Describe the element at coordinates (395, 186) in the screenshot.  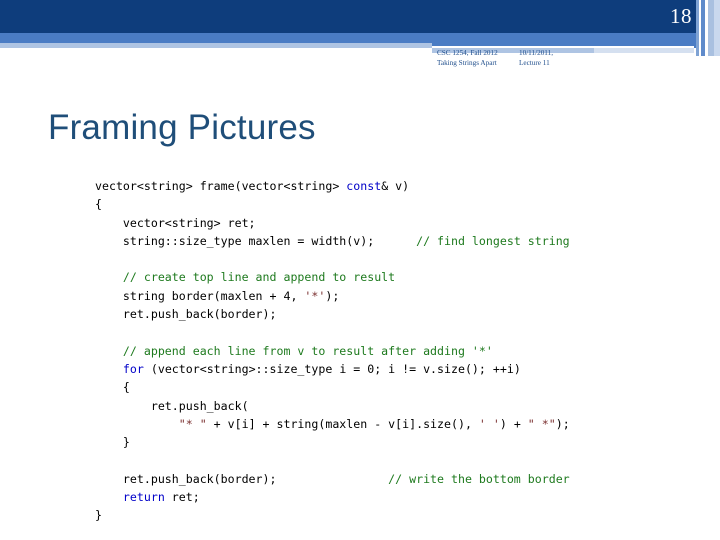
I see `code-token-pl: & v)` at that location.